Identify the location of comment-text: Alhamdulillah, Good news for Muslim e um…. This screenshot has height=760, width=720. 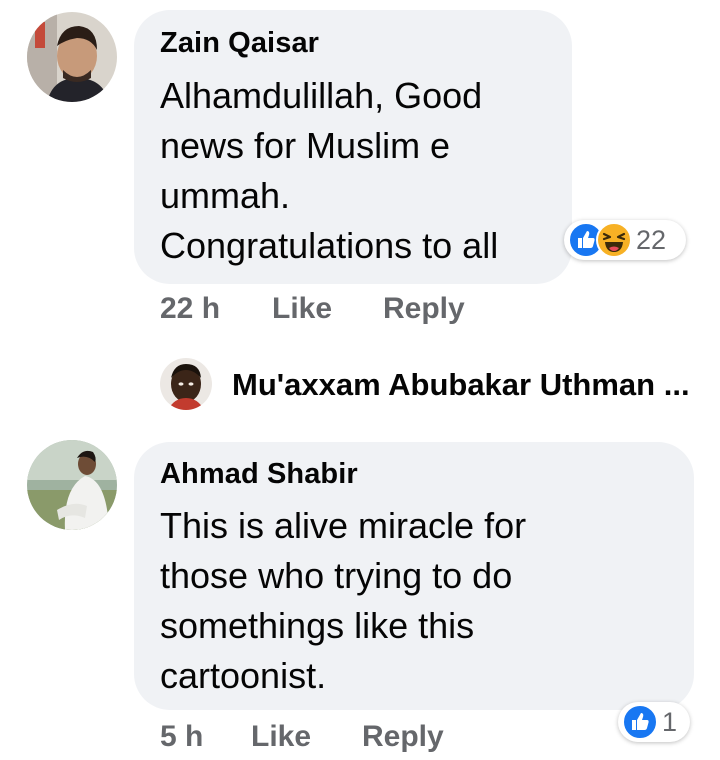
(329, 170).